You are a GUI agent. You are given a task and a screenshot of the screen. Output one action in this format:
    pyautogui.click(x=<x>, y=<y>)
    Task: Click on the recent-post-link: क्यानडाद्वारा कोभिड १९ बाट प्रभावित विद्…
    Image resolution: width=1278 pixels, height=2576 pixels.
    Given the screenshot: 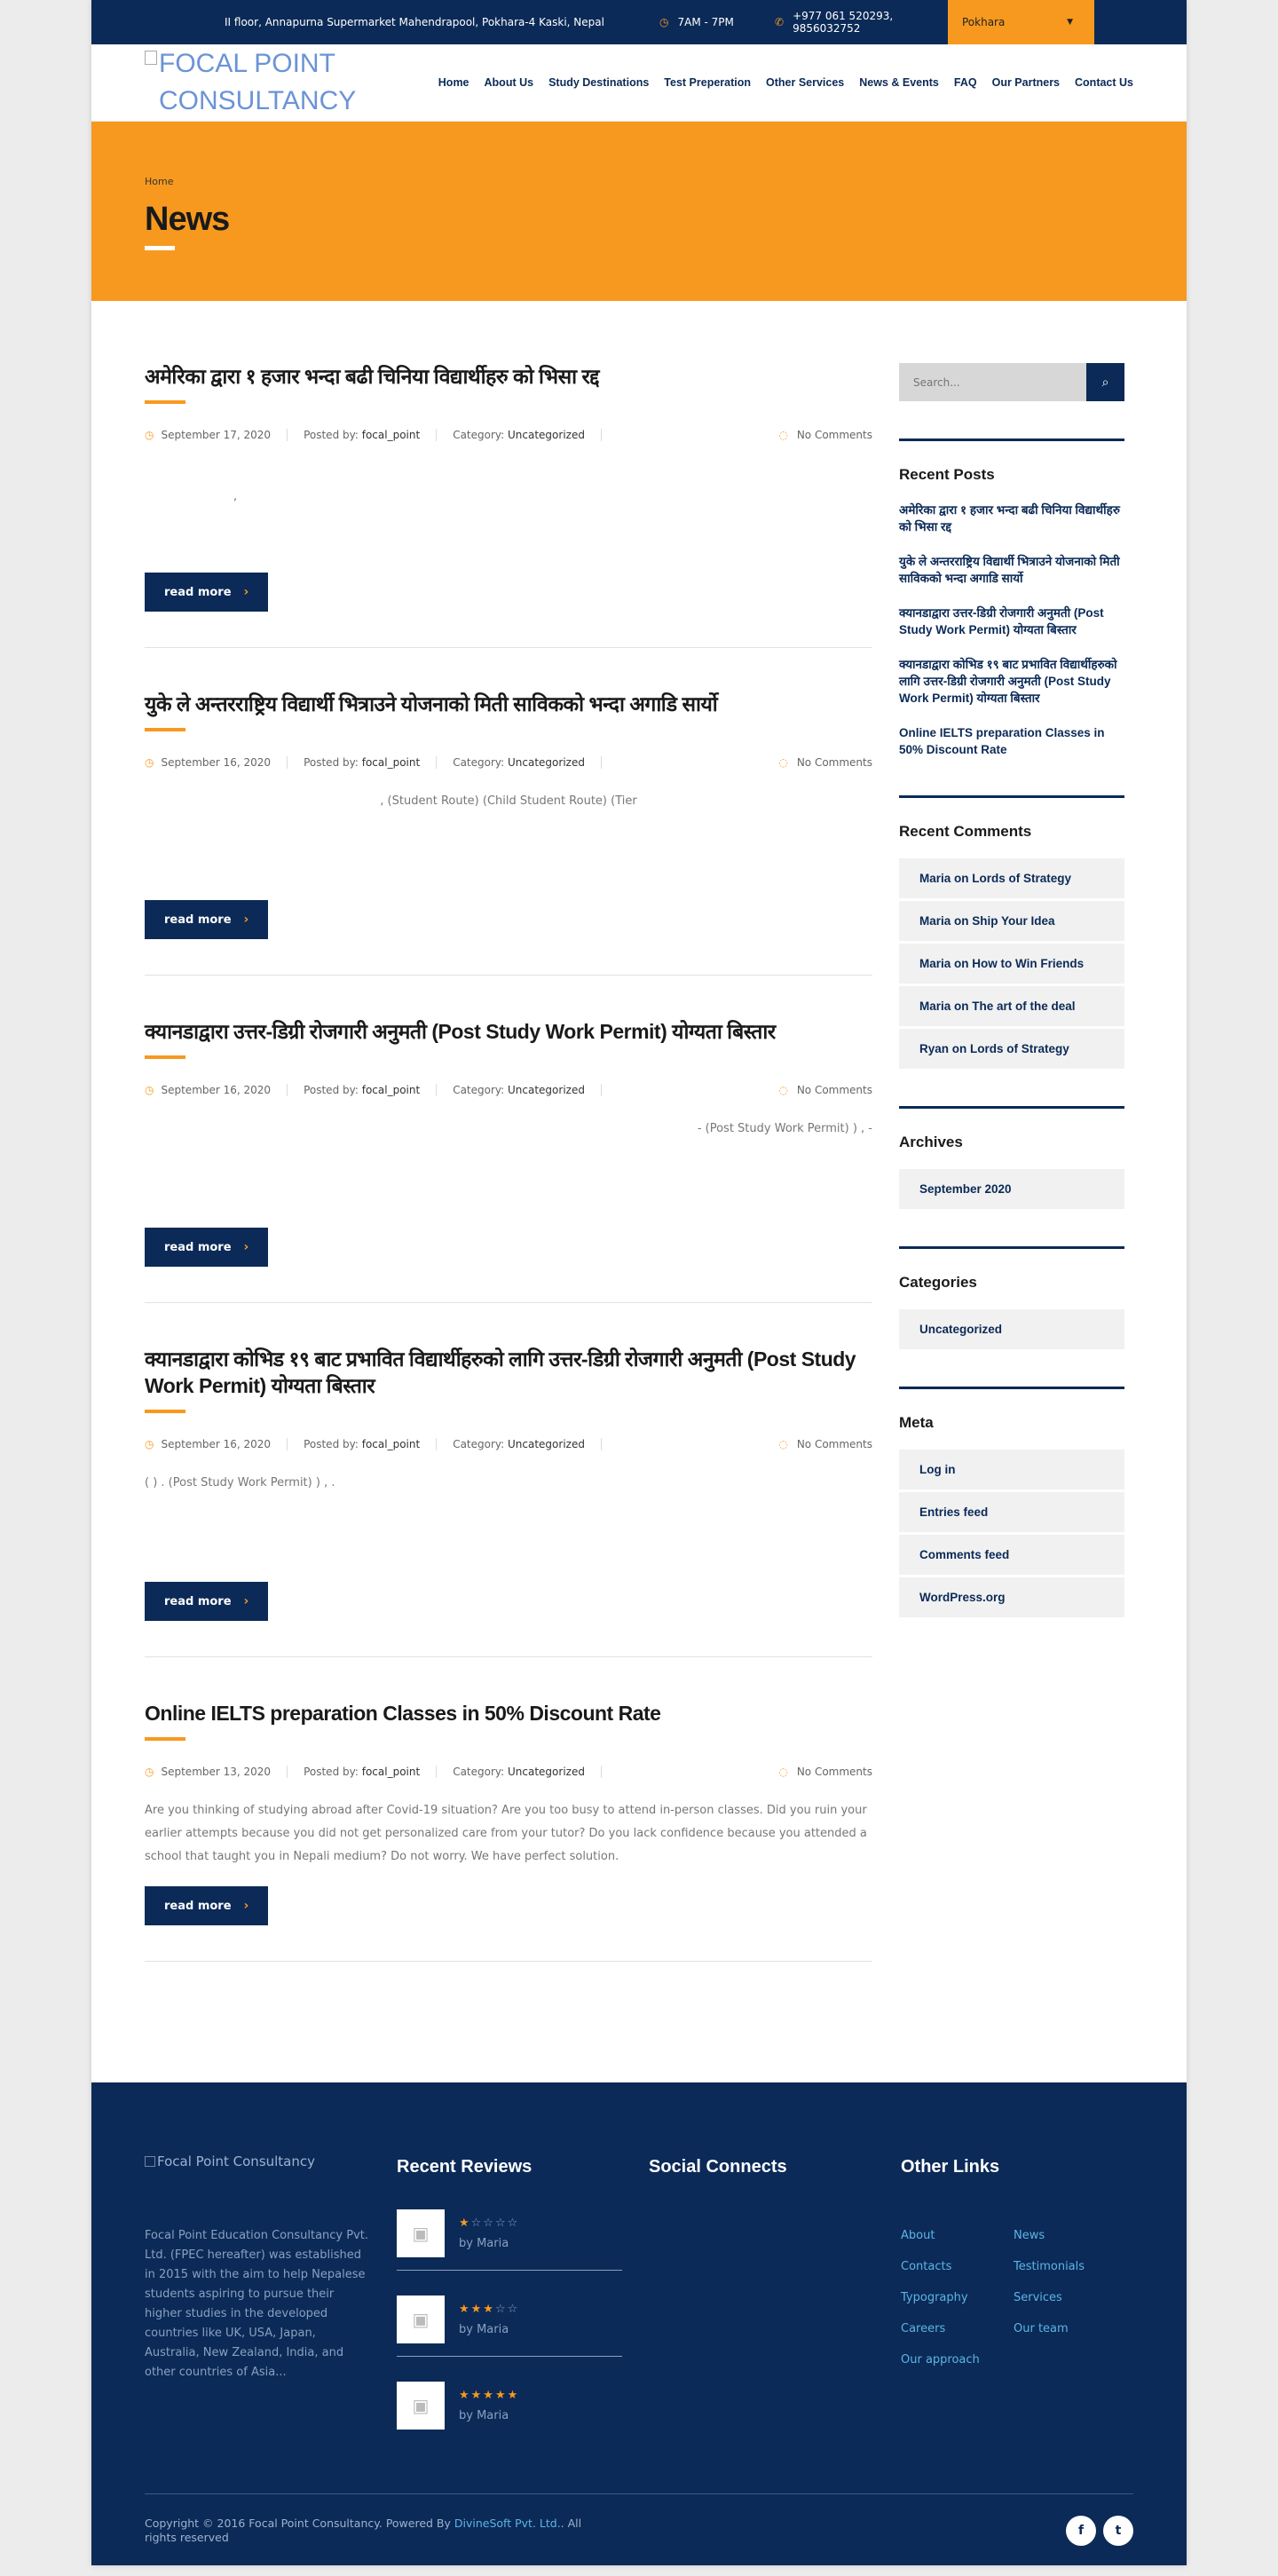 What is the action you would take?
    pyautogui.click(x=1011, y=681)
    